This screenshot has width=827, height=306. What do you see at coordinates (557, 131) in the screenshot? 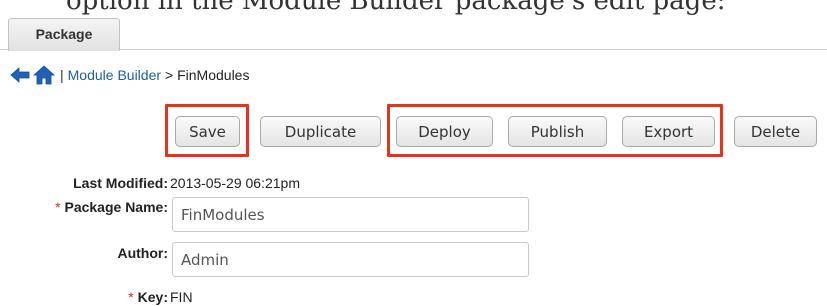
I see `publish-button: Publish` at bounding box center [557, 131].